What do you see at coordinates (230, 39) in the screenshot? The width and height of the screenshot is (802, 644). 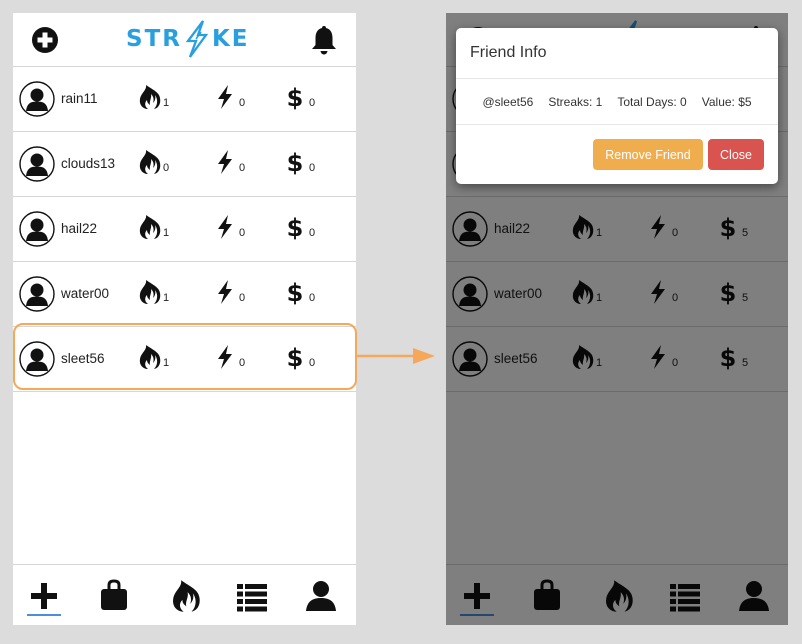 I see `logo-text-right: KE` at bounding box center [230, 39].